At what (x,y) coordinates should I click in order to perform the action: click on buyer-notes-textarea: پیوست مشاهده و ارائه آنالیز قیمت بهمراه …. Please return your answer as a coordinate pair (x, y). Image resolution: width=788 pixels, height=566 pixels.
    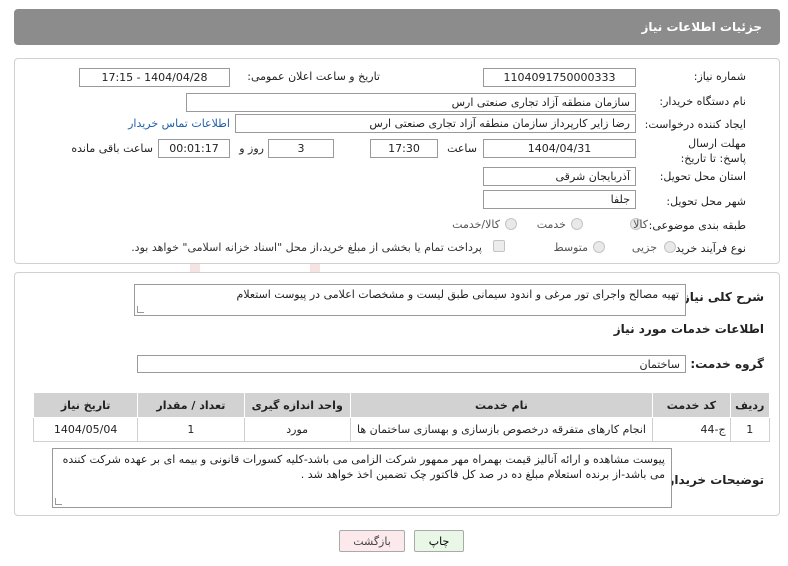
    Looking at the image, I should click on (362, 478).